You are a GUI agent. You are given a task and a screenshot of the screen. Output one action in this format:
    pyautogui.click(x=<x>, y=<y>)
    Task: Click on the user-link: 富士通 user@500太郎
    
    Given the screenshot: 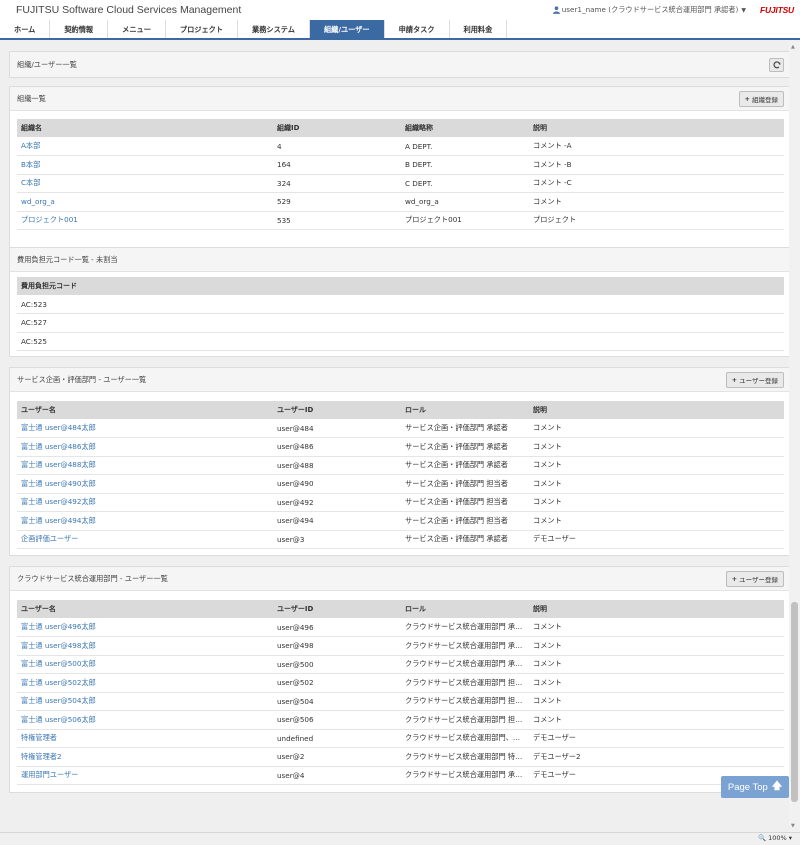 What is the action you would take?
    pyautogui.click(x=58, y=663)
    